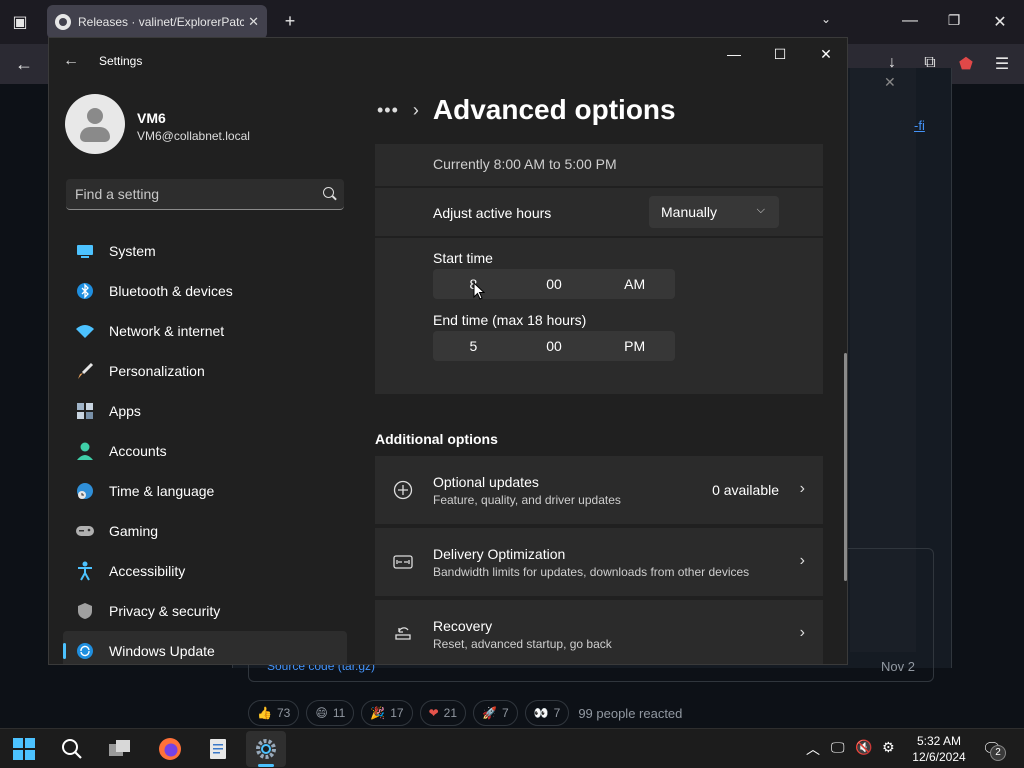 The image size is (1024, 768). I want to click on reaction-thumbs-up: 👍 73, so click(274, 713).